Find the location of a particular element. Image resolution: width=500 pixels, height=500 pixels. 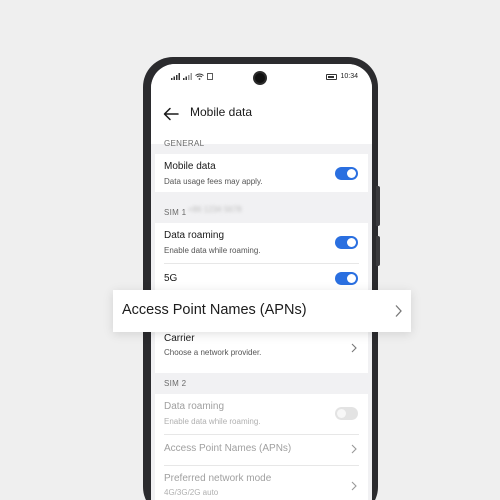

status-right: 10:34 is located at coordinates (342, 76).